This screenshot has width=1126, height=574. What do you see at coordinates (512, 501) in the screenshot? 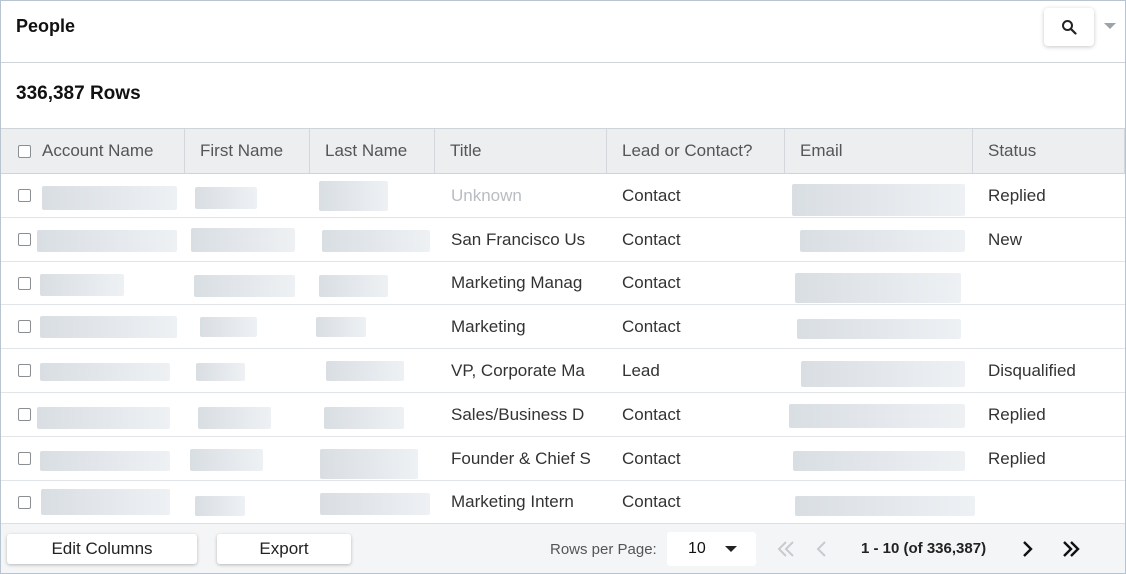
I see `title-cell: Marketing Intern` at bounding box center [512, 501].